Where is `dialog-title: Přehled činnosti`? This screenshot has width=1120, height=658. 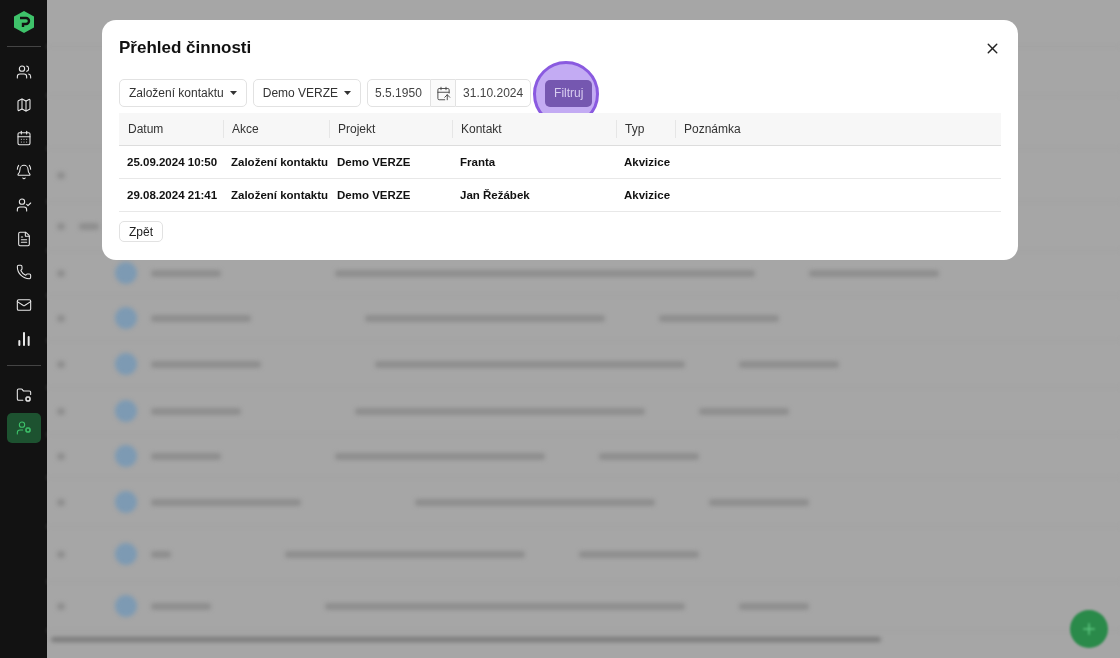
dialog-title: Přehled činnosti is located at coordinates (185, 48).